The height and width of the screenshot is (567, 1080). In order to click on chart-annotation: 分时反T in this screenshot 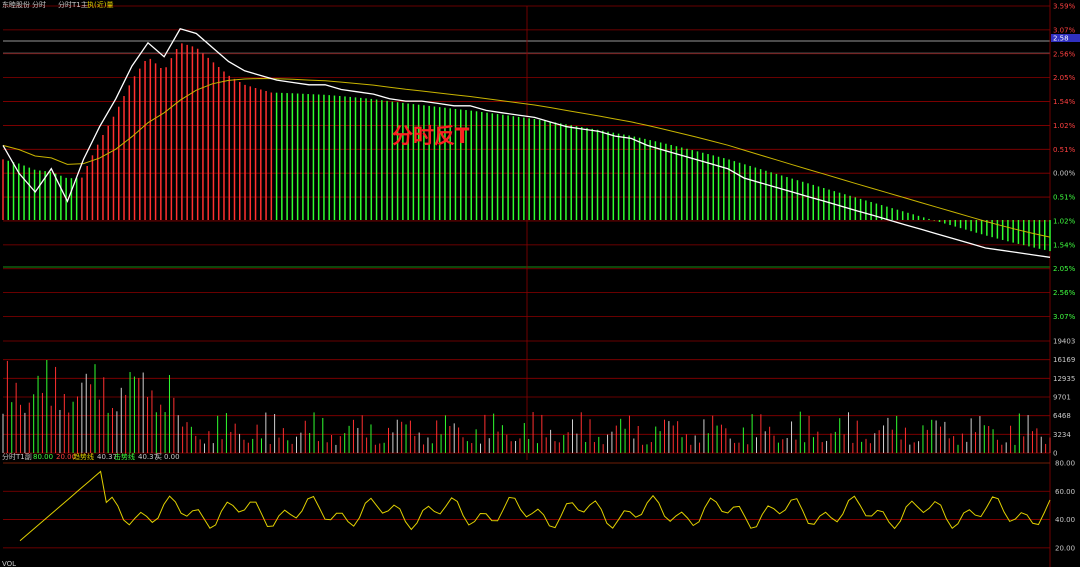, I will do `click(431, 136)`.